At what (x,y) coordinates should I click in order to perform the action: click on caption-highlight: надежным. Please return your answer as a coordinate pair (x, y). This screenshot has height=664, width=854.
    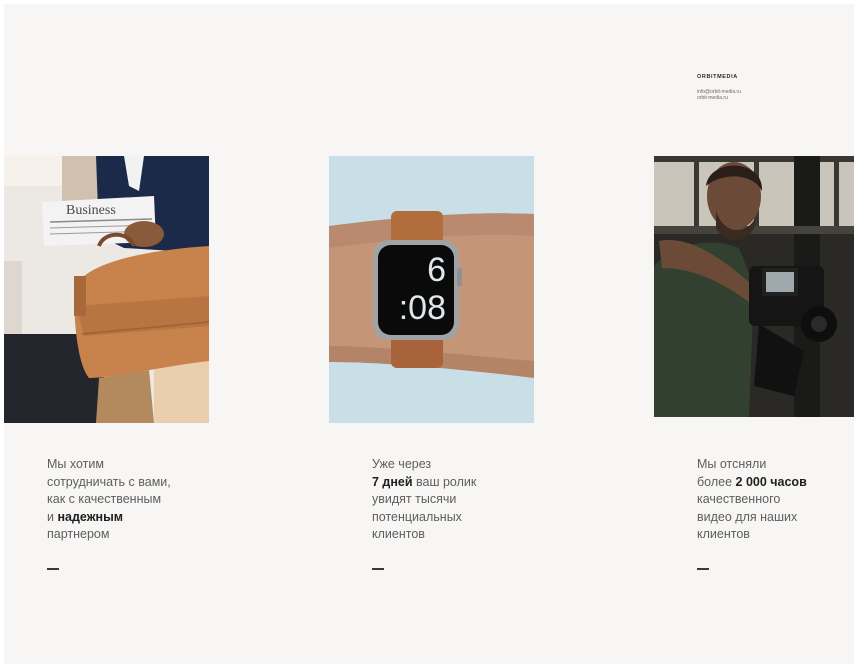
    Looking at the image, I should click on (90, 516).